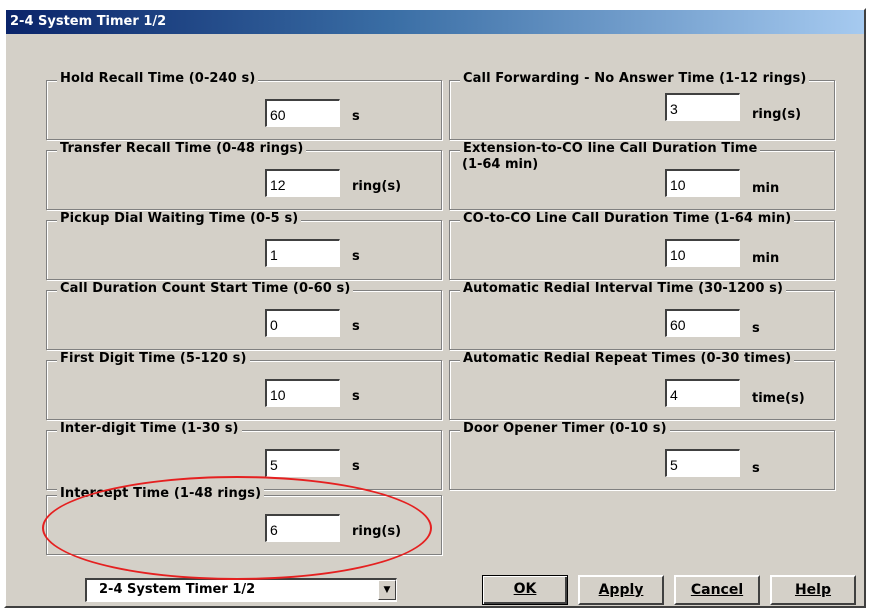 This screenshot has width=875, height=610. Describe the element at coordinates (702, 183) in the screenshot. I see `extension-to-co-duration-input` at that location.